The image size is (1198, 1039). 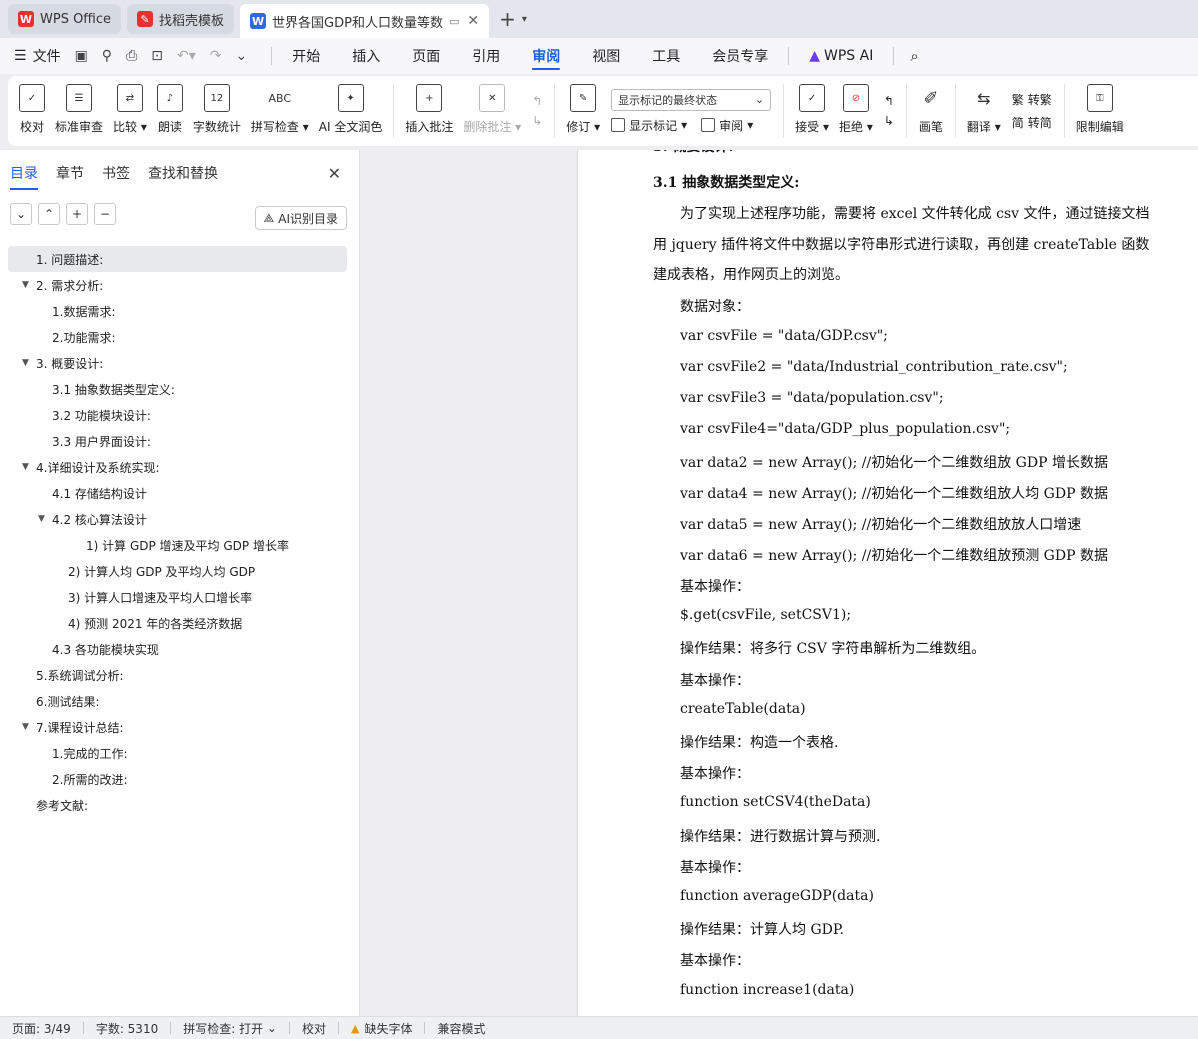 I want to click on toc-item: 3.1 抽象数据类型定义:, so click(x=179, y=389).